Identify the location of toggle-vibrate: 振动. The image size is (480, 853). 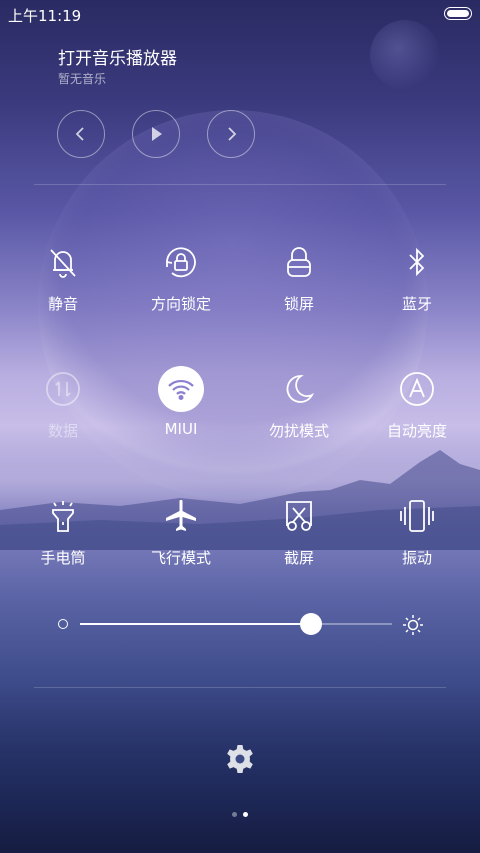
(417, 530).